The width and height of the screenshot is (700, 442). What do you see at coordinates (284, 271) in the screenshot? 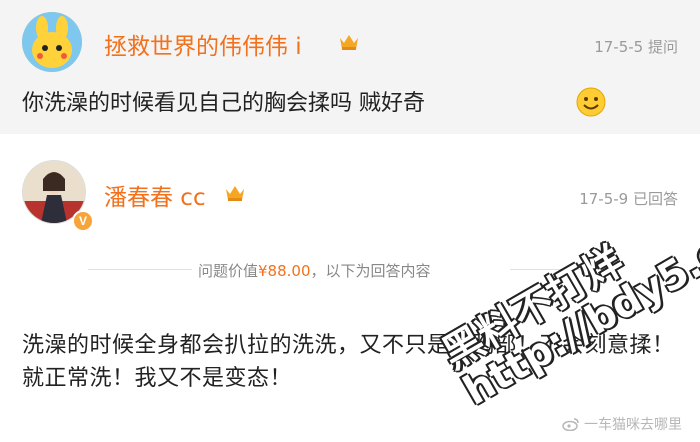
I see `price-amount: ¥88.00` at bounding box center [284, 271].